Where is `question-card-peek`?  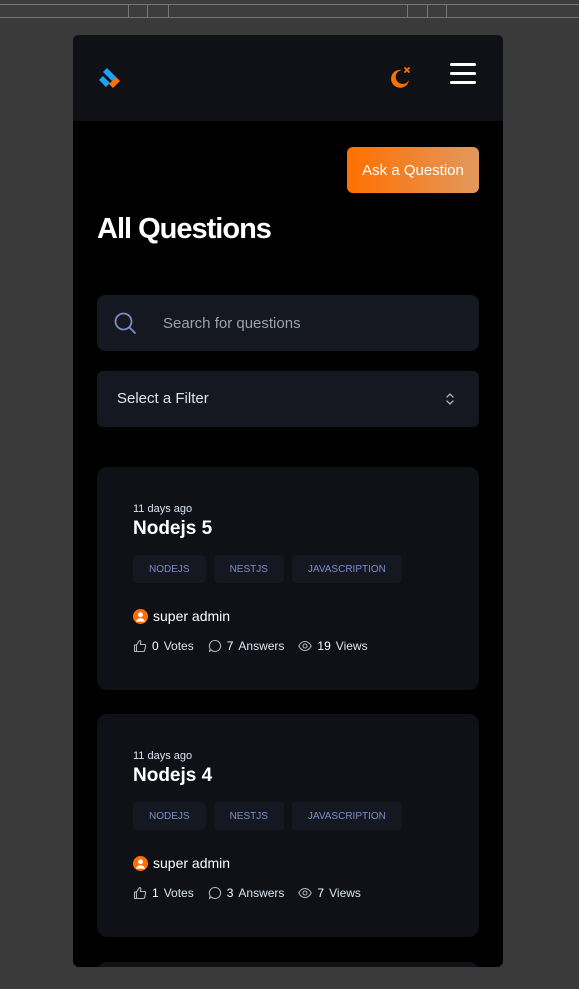
question-card-peek is located at coordinates (288, 964).